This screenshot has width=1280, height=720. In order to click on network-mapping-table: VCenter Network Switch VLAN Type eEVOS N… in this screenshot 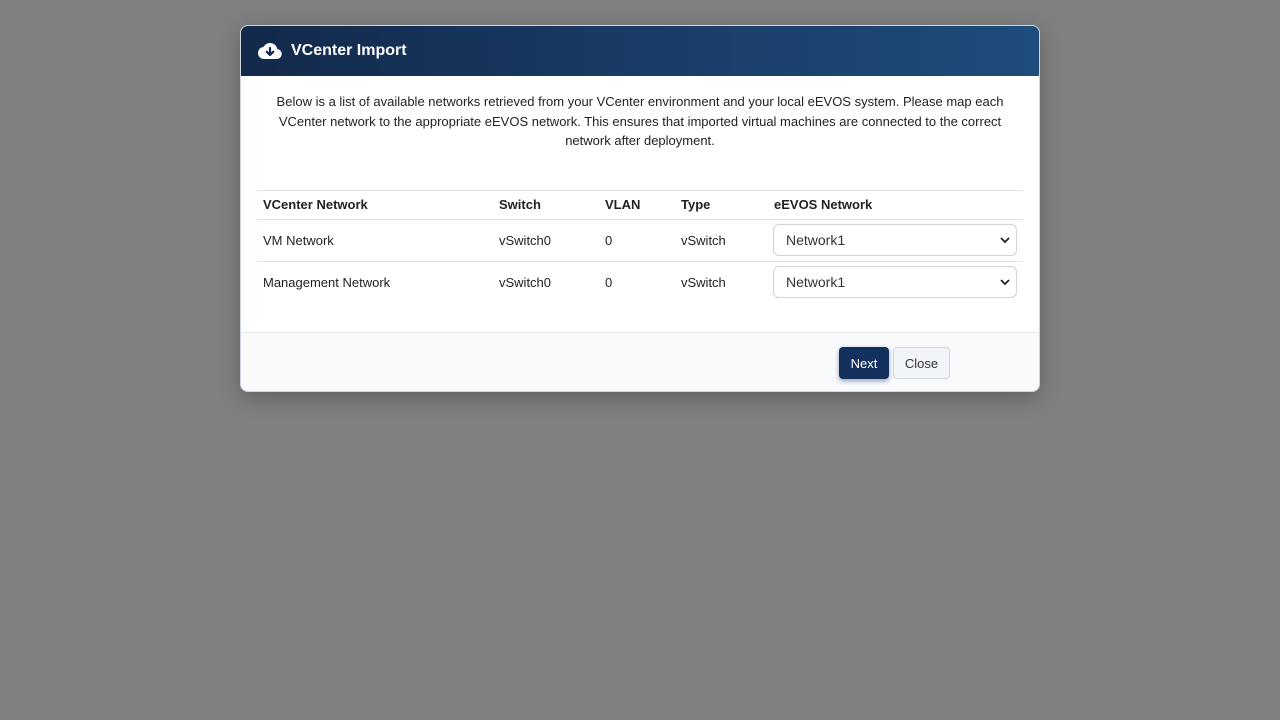, I will do `click(640, 246)`.